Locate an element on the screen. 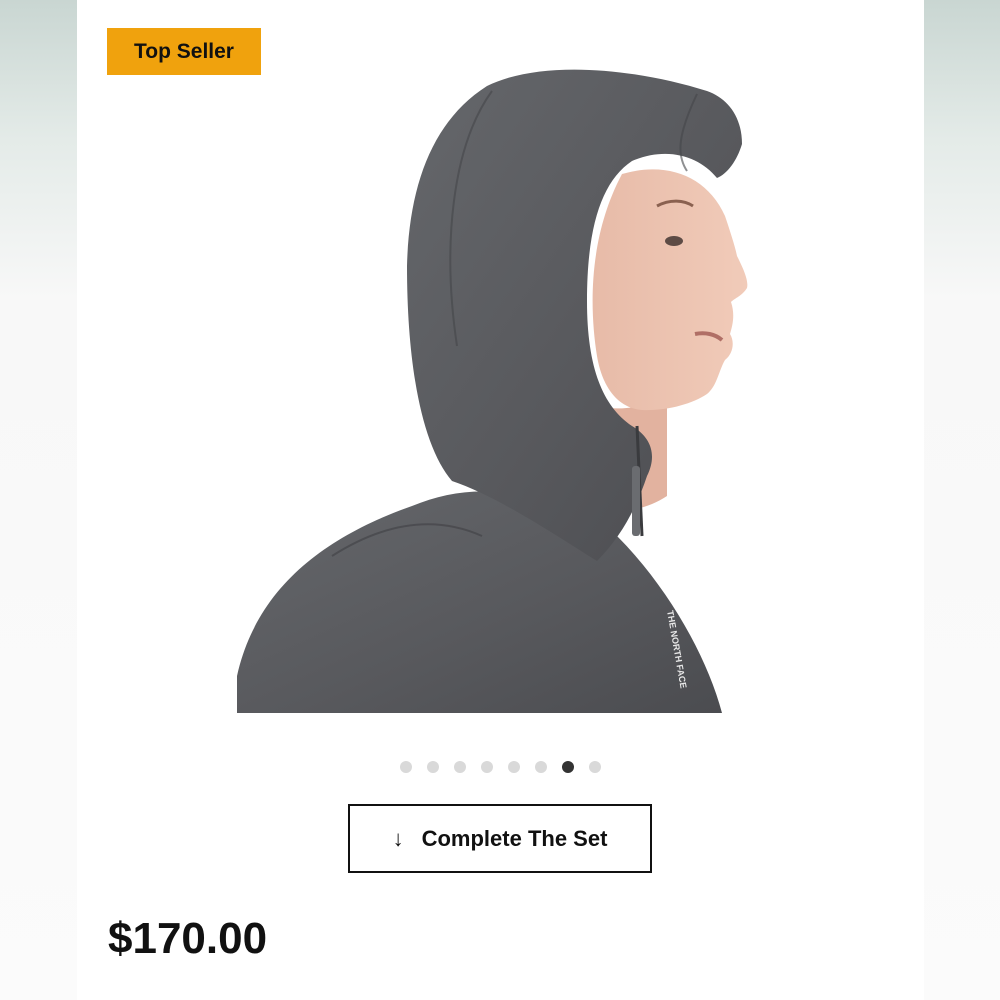 This screenshot has width=1000, height=1000. product-price: $170.00 is located at coordinates (188, 938).